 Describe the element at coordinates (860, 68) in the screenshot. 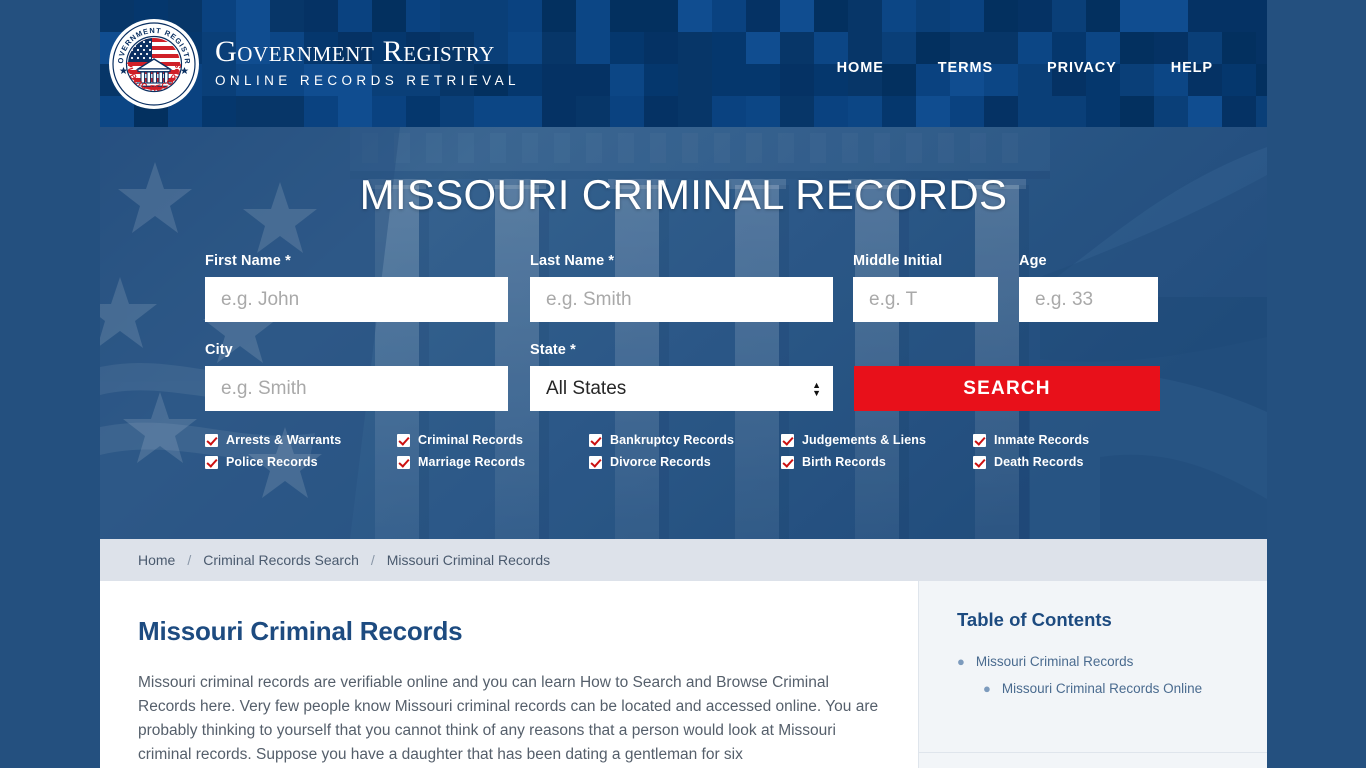

I see `nav-item-home: HOME` at that location.